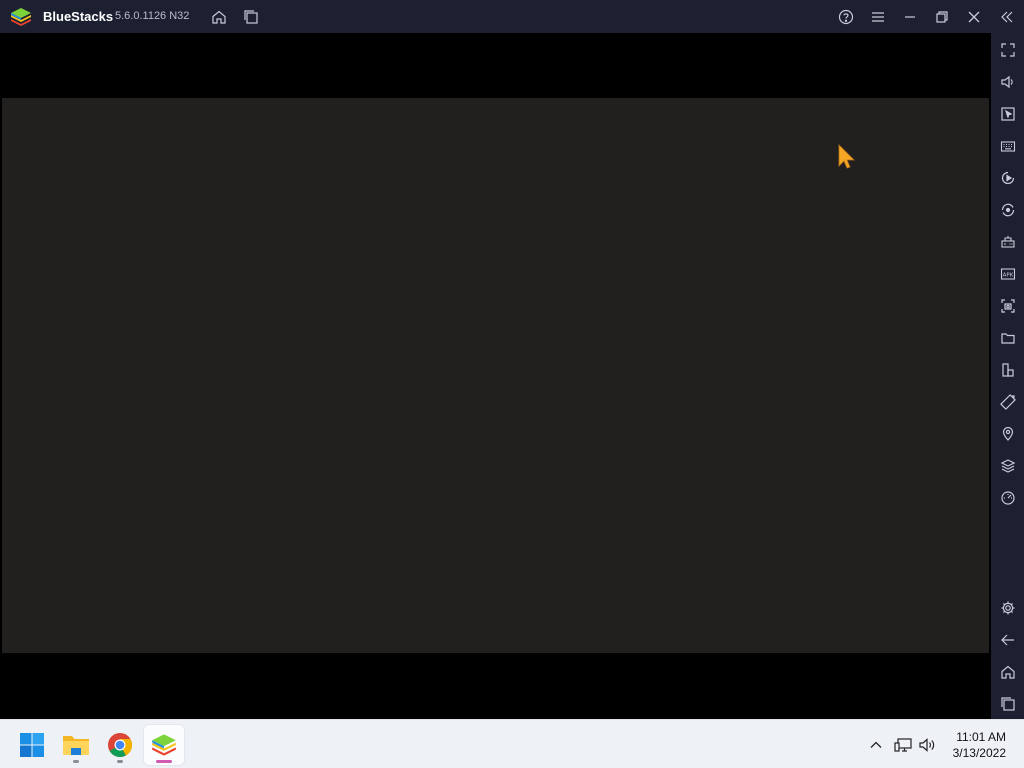 Image resolution: width=1024 pixels, height=768 pixels. Describe the element at coordinates (512, 16) in the screenshot. I see `title-bar: BlueStacks 5.6.0.1126 N32` at that location.